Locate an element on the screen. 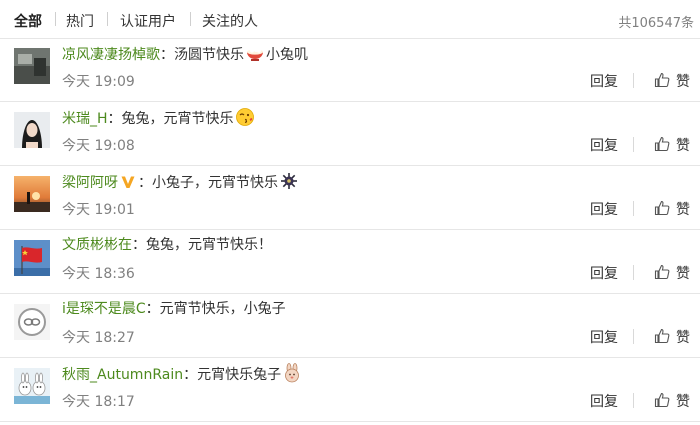 This screenshot has width=700, height=425. rice-bowl-emoji-icon is located at coordinates (255, 53).